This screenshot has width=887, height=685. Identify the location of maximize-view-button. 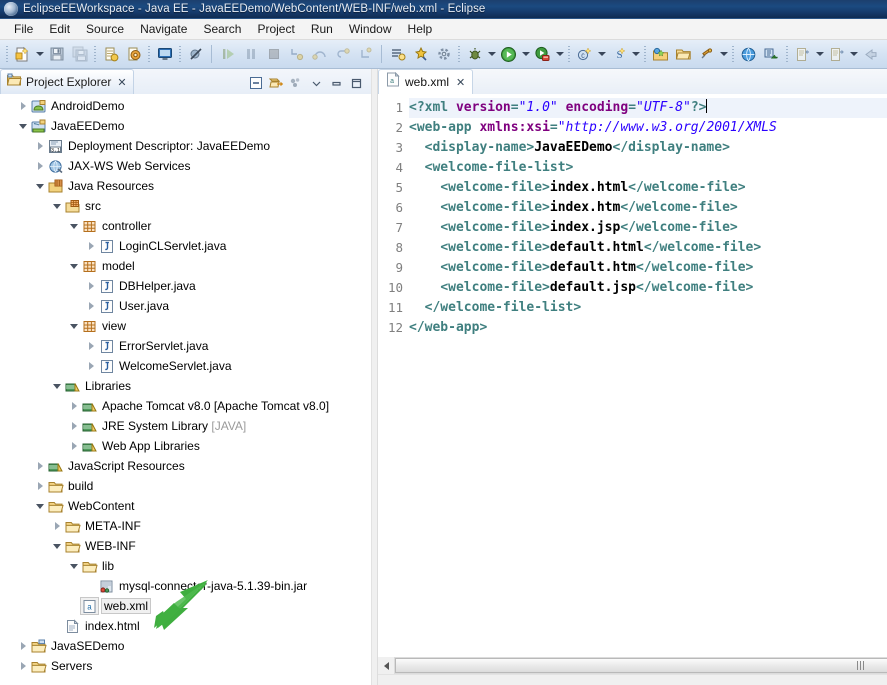
(356, 83).